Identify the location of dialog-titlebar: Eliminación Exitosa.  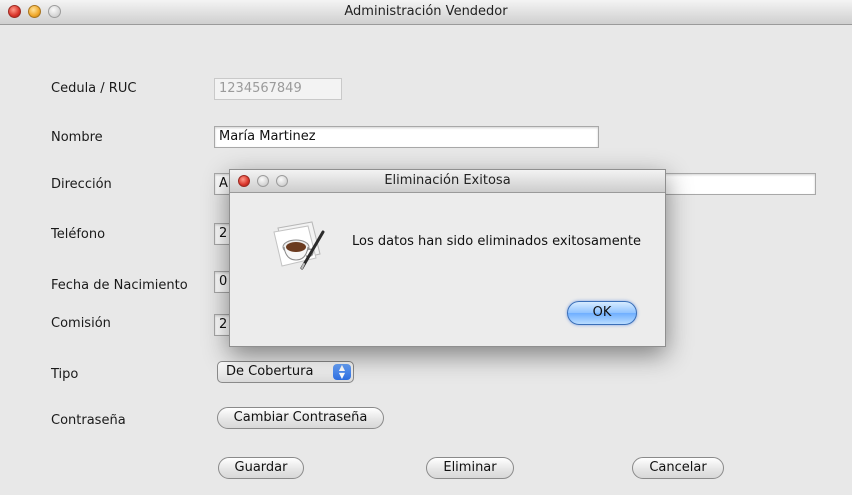
(447, 181).